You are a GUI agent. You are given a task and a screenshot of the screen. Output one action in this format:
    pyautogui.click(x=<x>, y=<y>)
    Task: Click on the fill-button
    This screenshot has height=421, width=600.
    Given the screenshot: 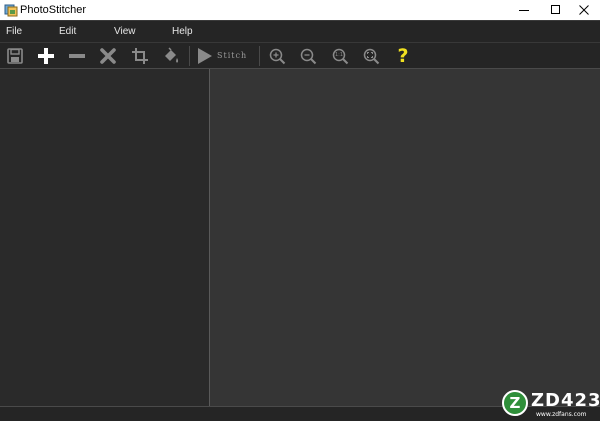 What is the action you would take?
    pyautogui.click(x=171, y=56)
    